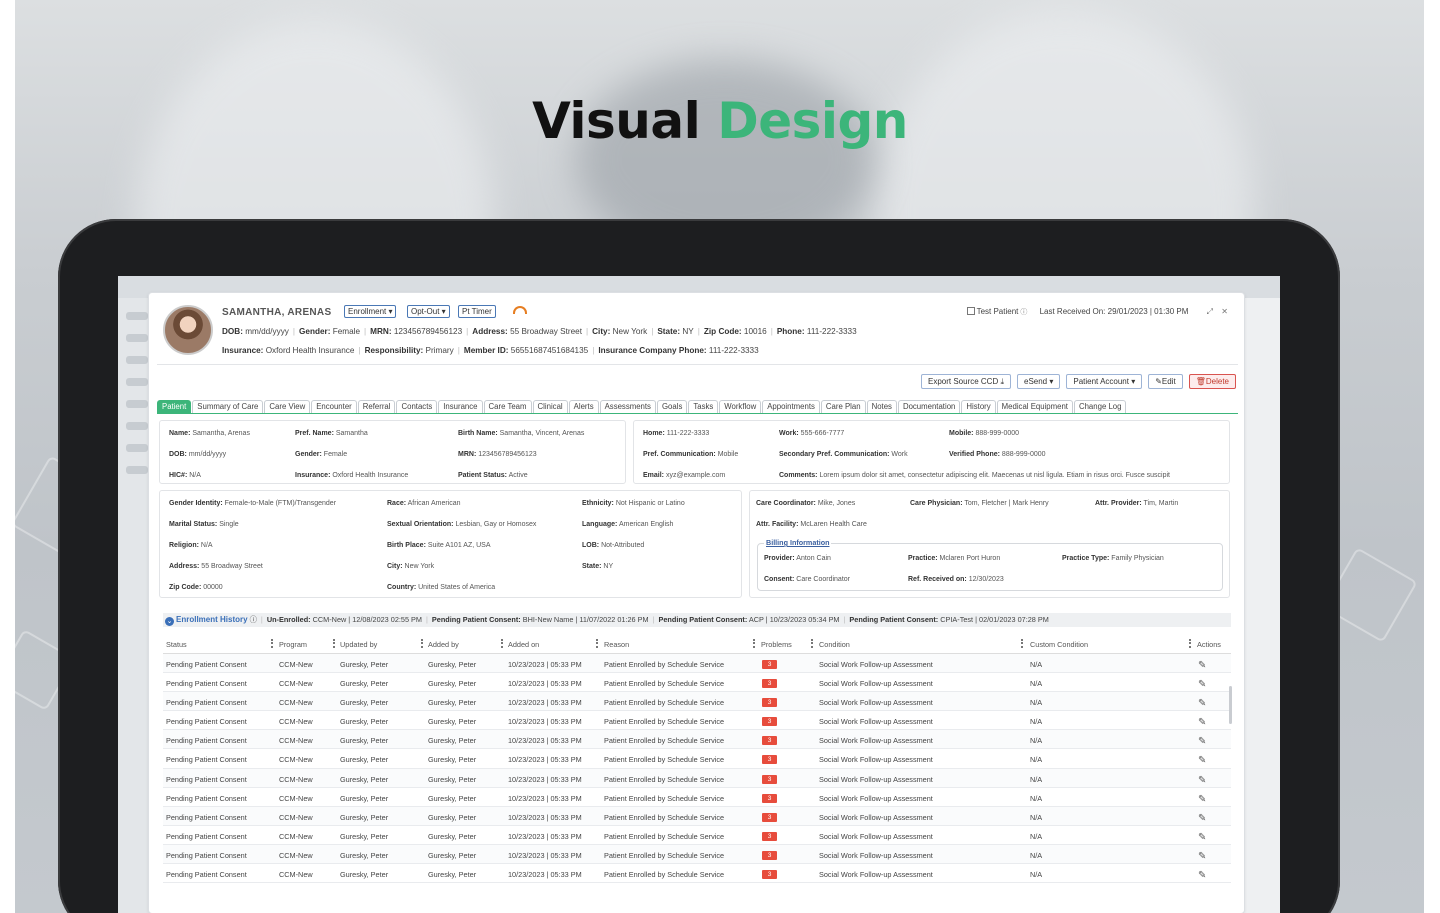 This screenshot has height=913, width=1440. I want to click on tab-goals: Goals, so click(672, 406).